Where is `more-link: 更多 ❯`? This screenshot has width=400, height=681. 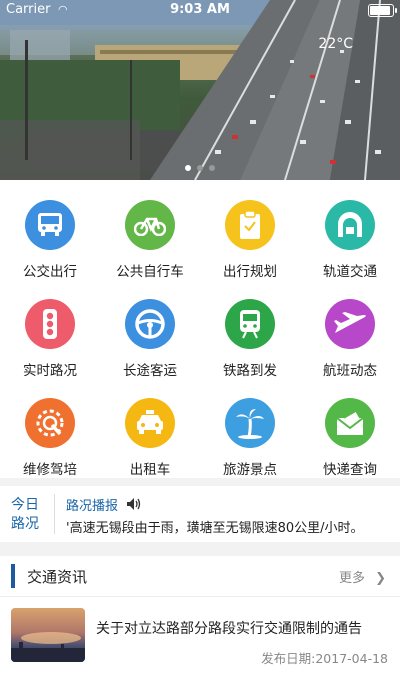
more-link: 更多 ❯ is located at coordinates (362, 576).